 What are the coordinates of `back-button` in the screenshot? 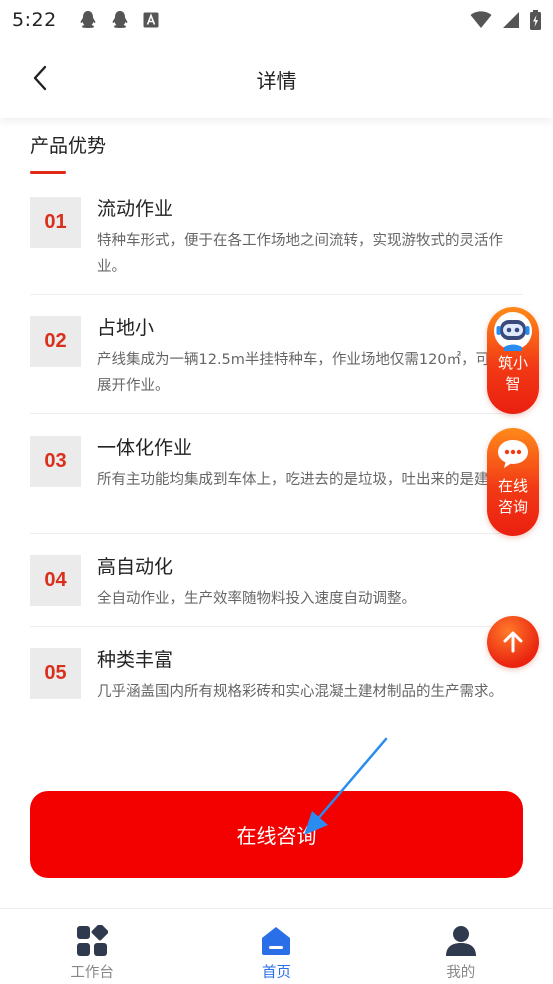 It's located at (40, 78).